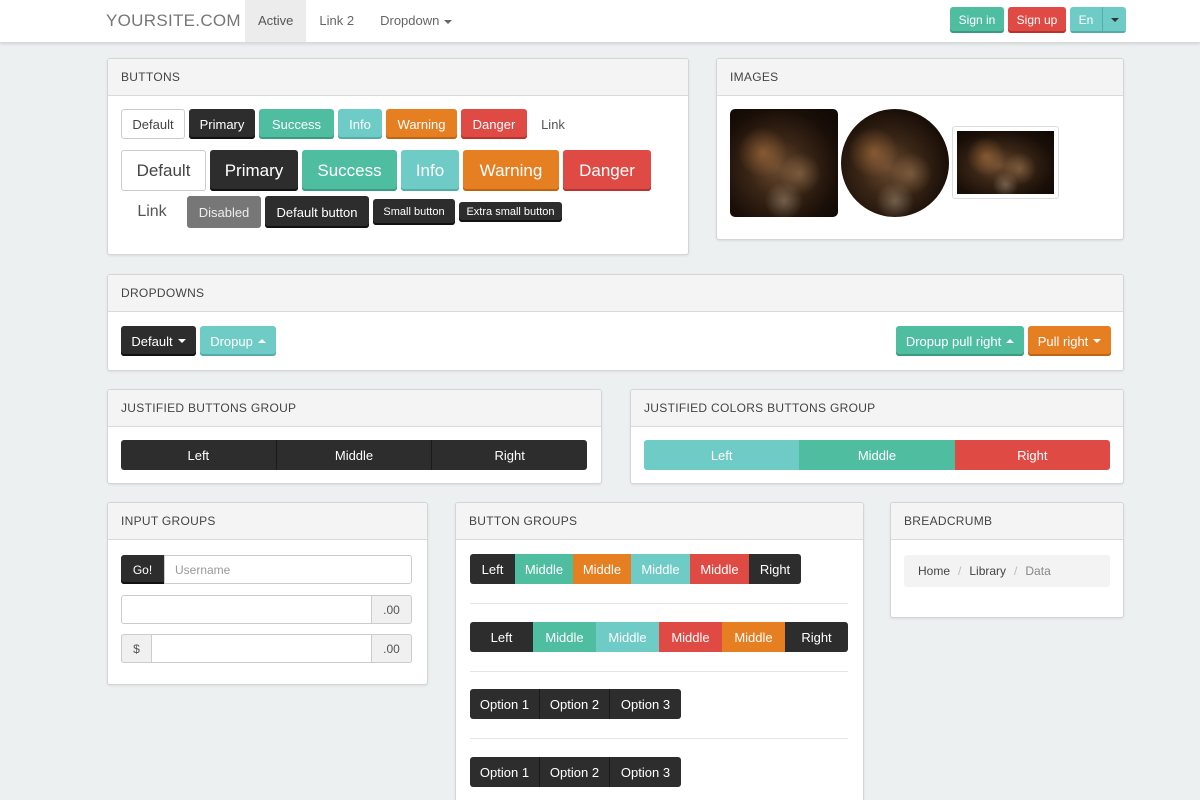  What do you see at coordinates (360, 124) in the screenshot?
I see `info-button: Info` at bounding box center [360, 124].